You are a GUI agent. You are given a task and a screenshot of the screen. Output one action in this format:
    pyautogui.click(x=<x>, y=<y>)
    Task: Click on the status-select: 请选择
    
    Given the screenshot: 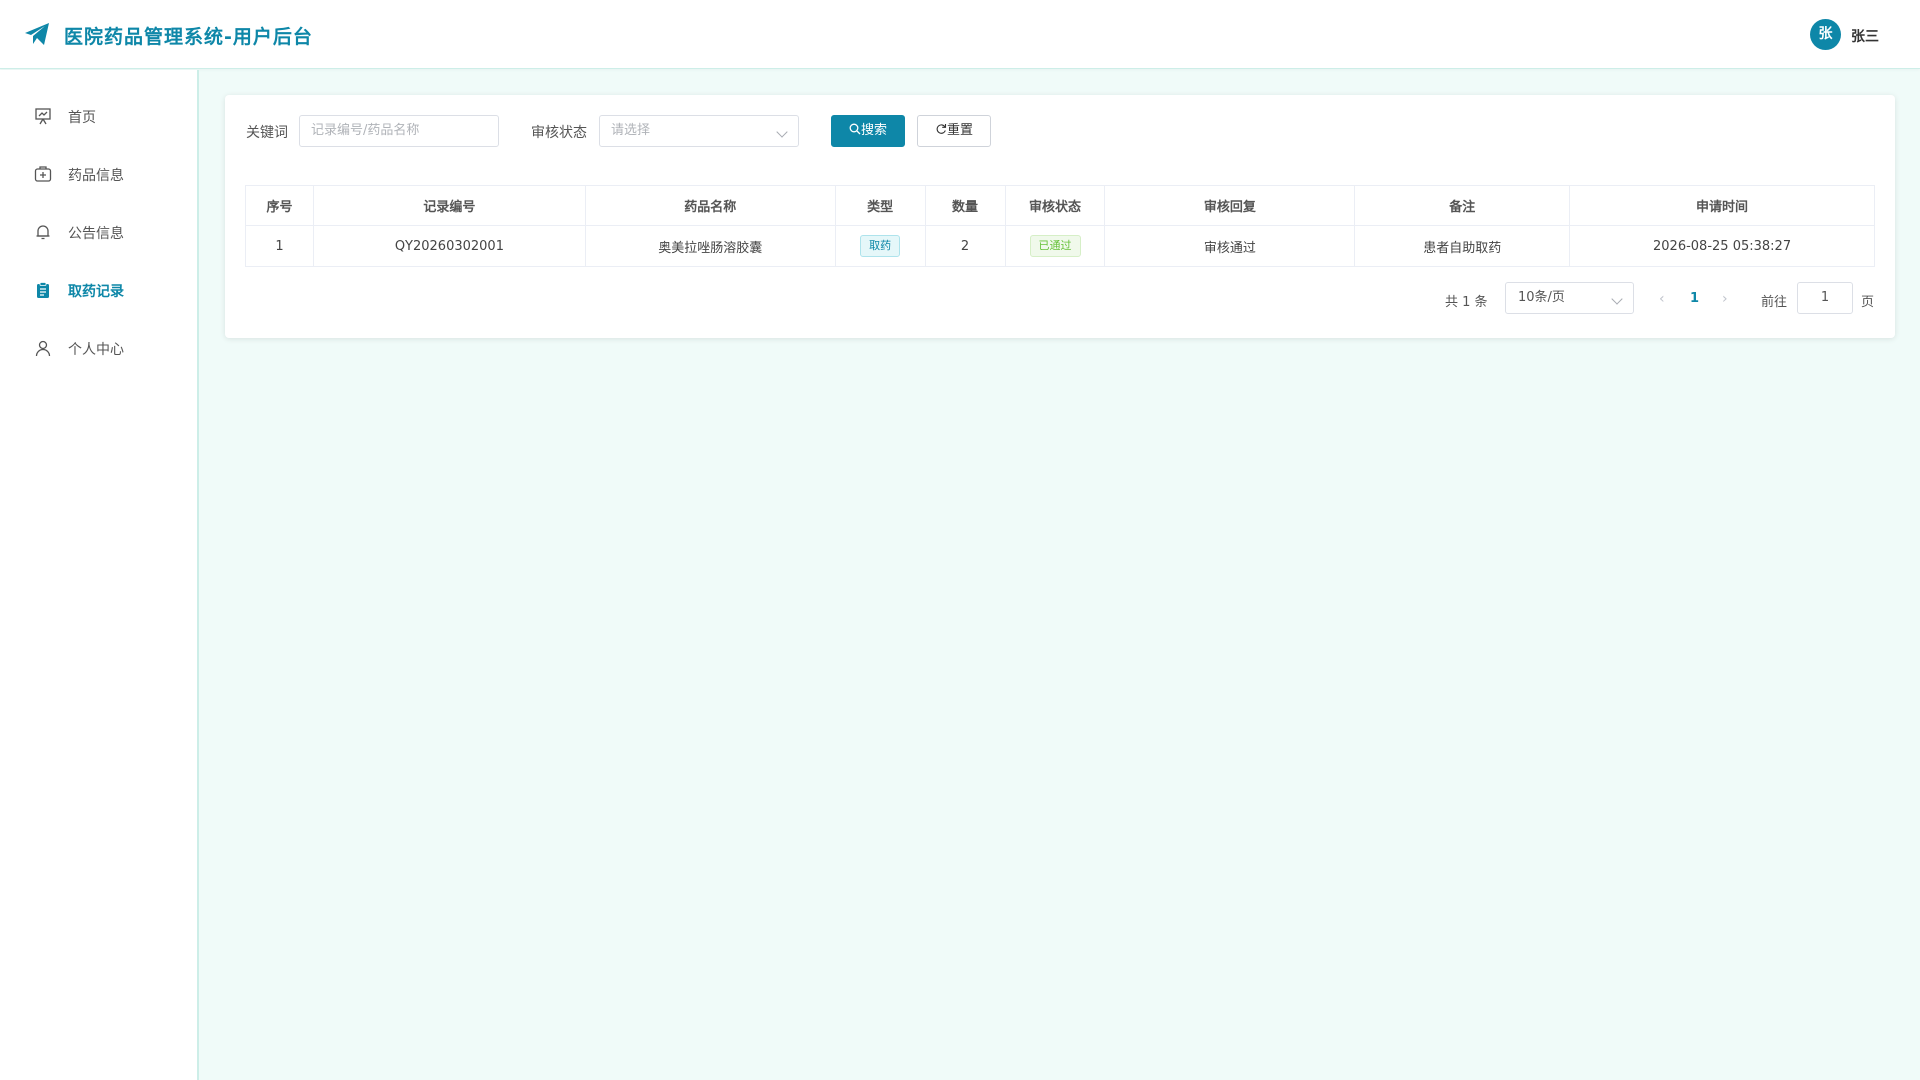 What is the action you would take?
    pyautogui.click(x=699, y=131)
    